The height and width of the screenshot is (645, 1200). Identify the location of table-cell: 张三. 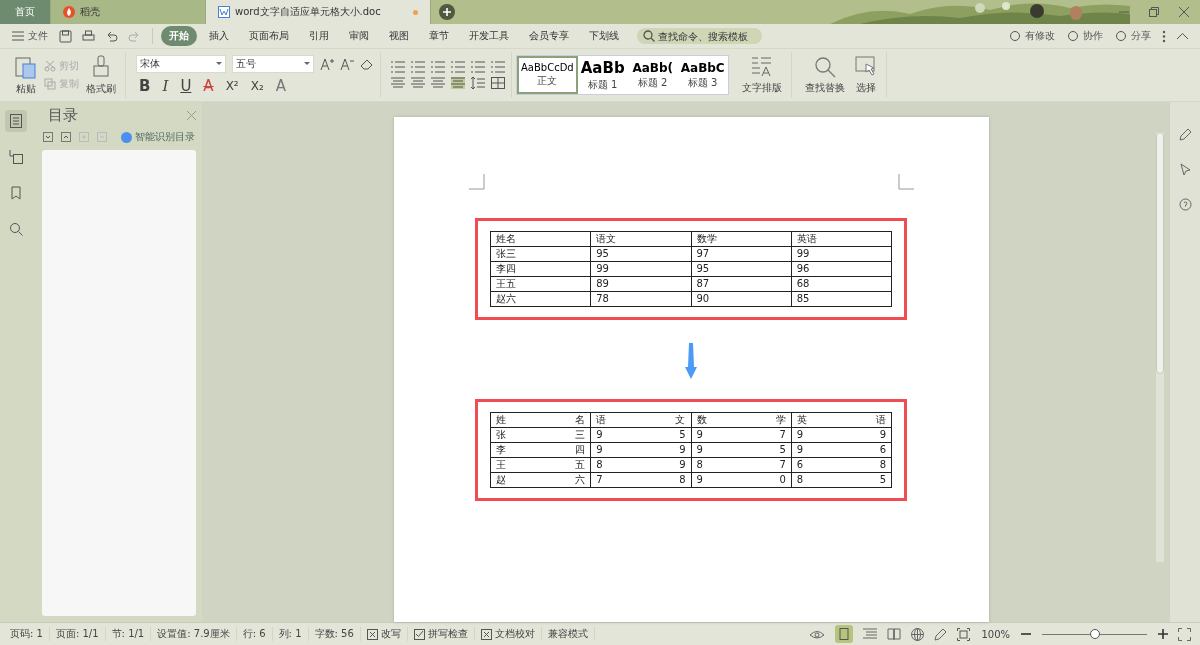
(540, 254).